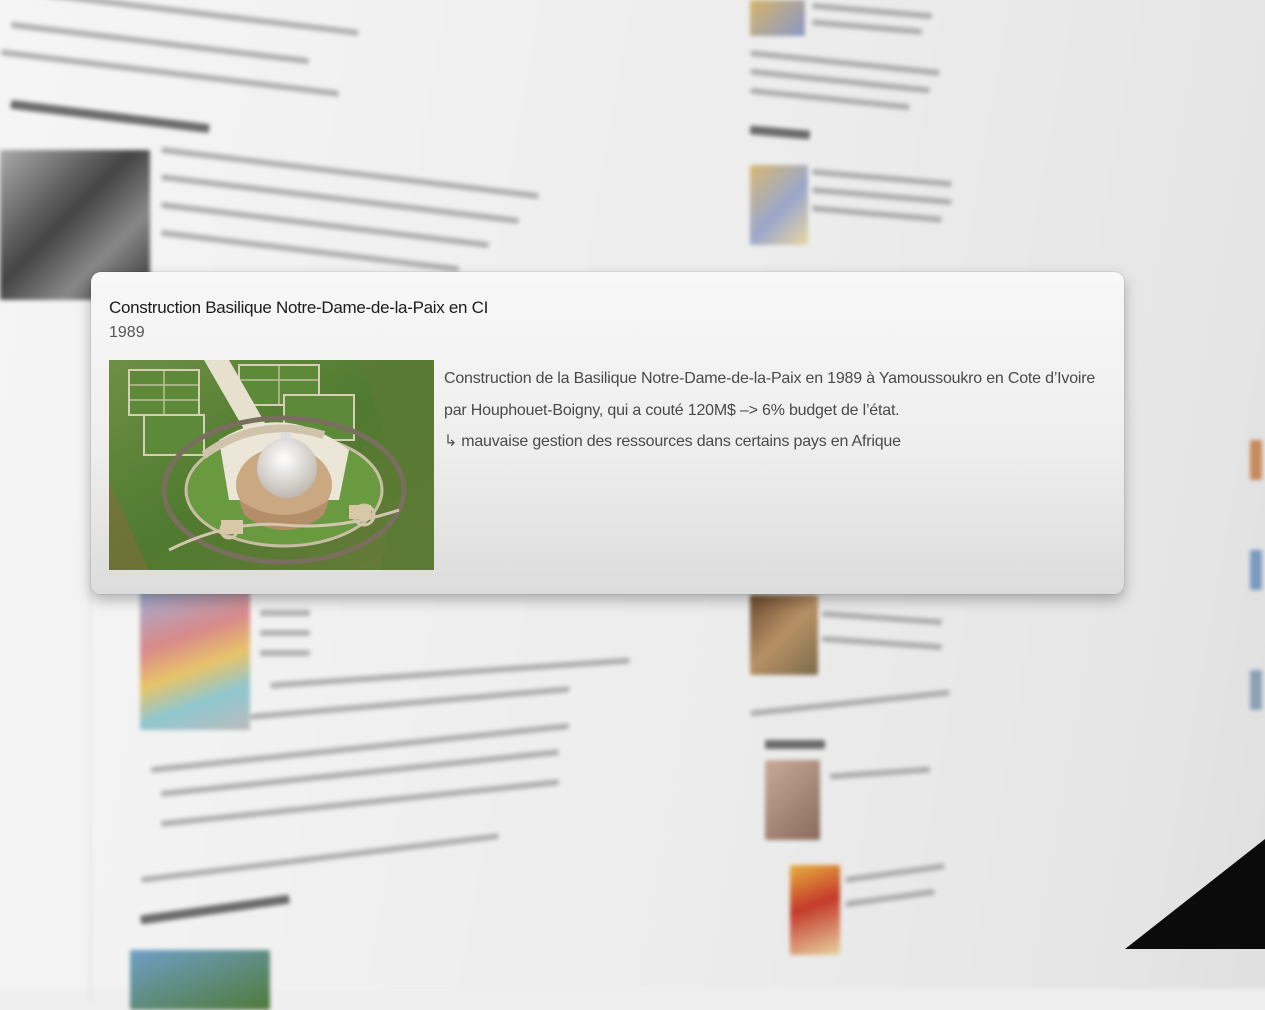 This screenshot has width=1265, height=1010. I want to click on return-arrow-icon: ↳, so click(451, 441).